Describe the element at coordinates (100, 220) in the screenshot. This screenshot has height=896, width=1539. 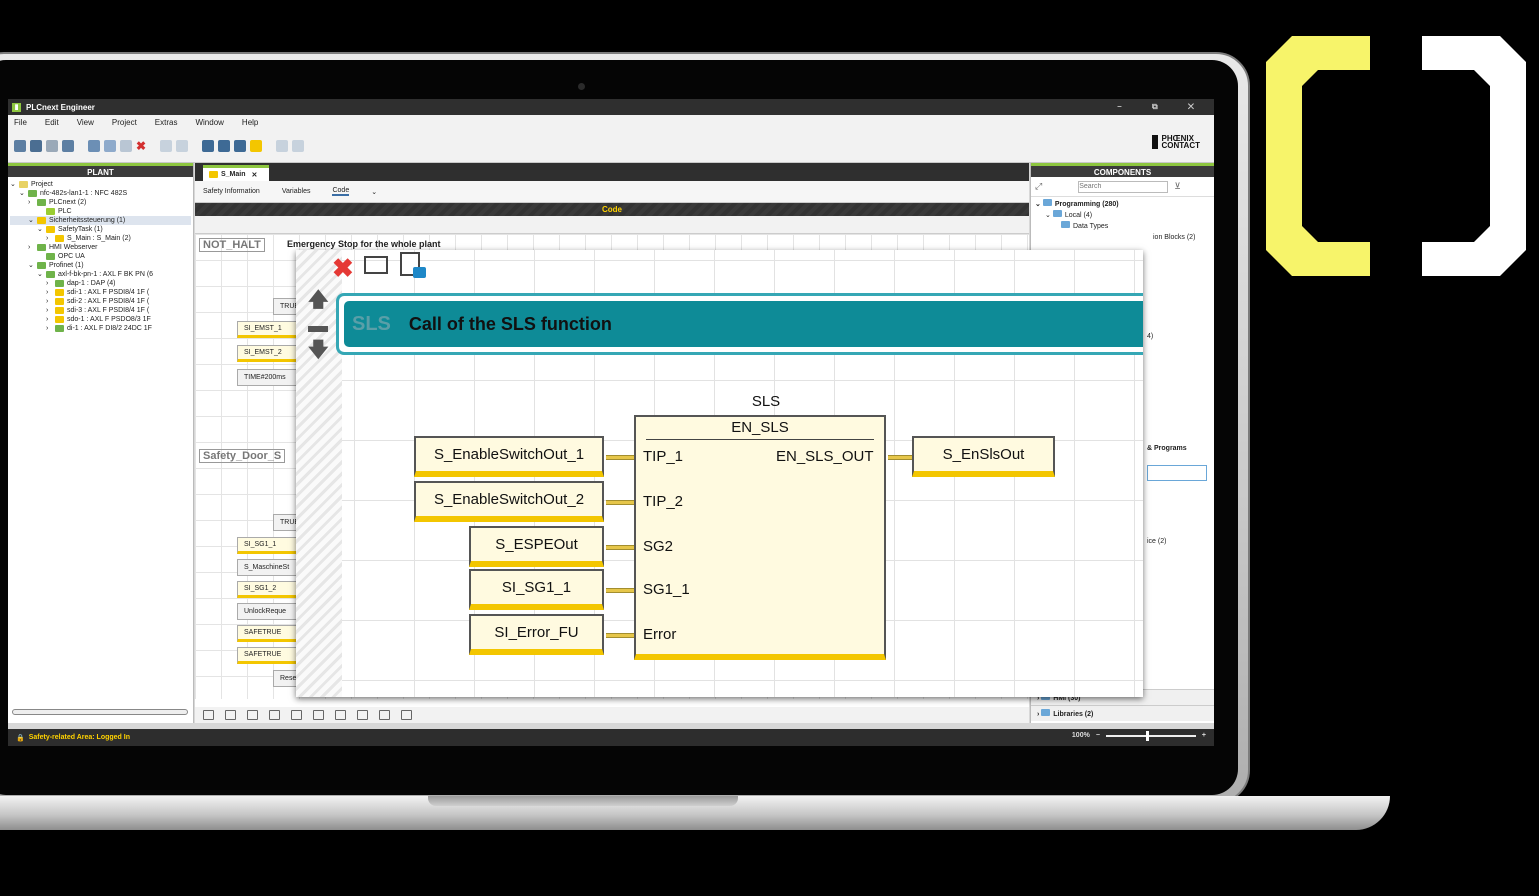
I see `tree-item: ⌄ Sicherheitssteuerung (1)` at that location.